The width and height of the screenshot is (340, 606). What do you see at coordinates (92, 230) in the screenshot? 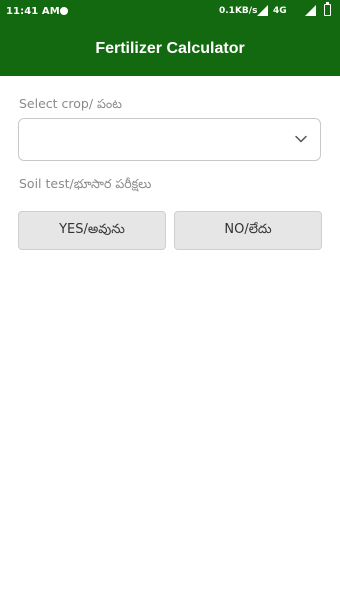
I see `yes-button: YES/అవును` at bounding box center [92, 230].